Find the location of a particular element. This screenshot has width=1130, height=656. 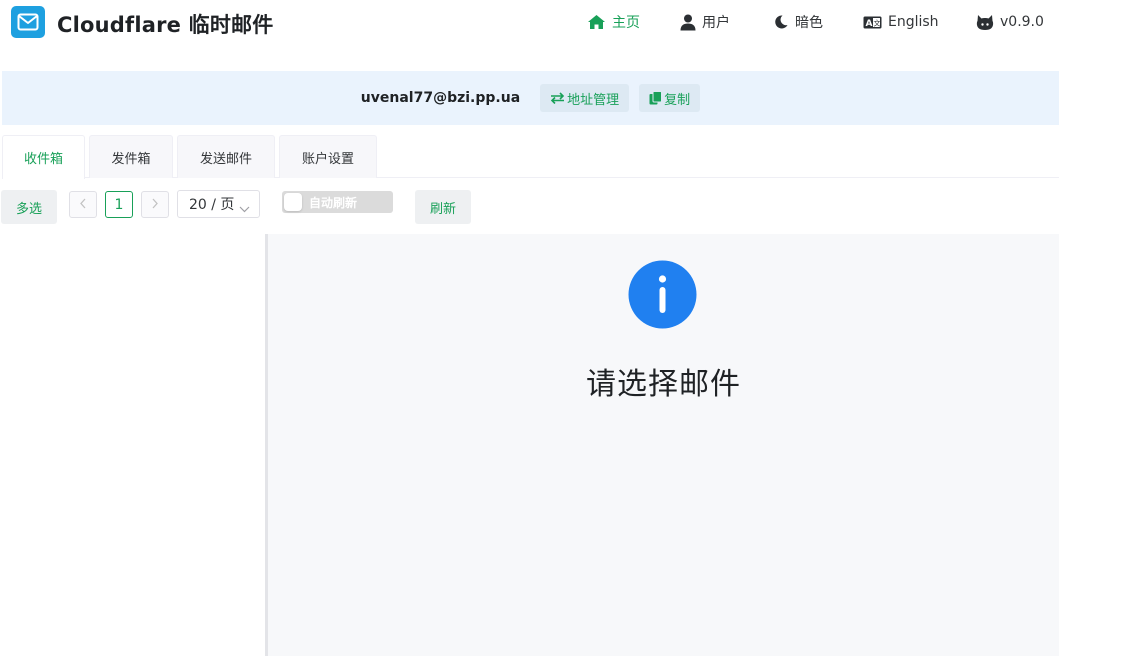

prev-page-button is located at coordinates (83, 204).